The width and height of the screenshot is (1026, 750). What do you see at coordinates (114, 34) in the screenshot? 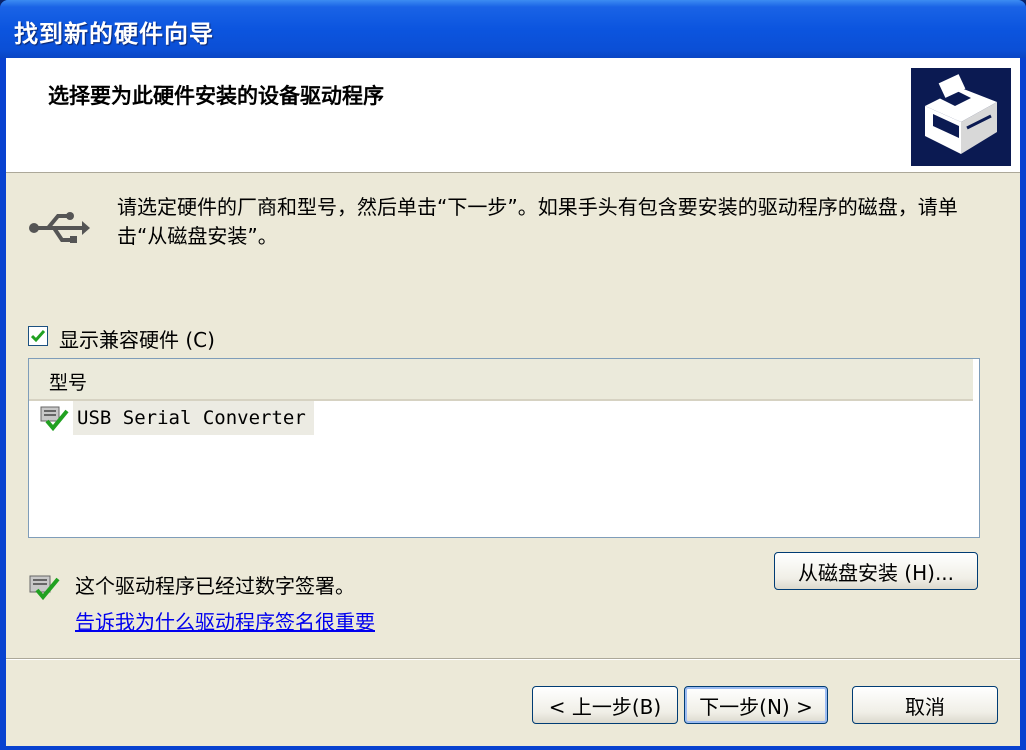
I see `window-title: 找到新的硬件向导` at bounding box center [114, 34].